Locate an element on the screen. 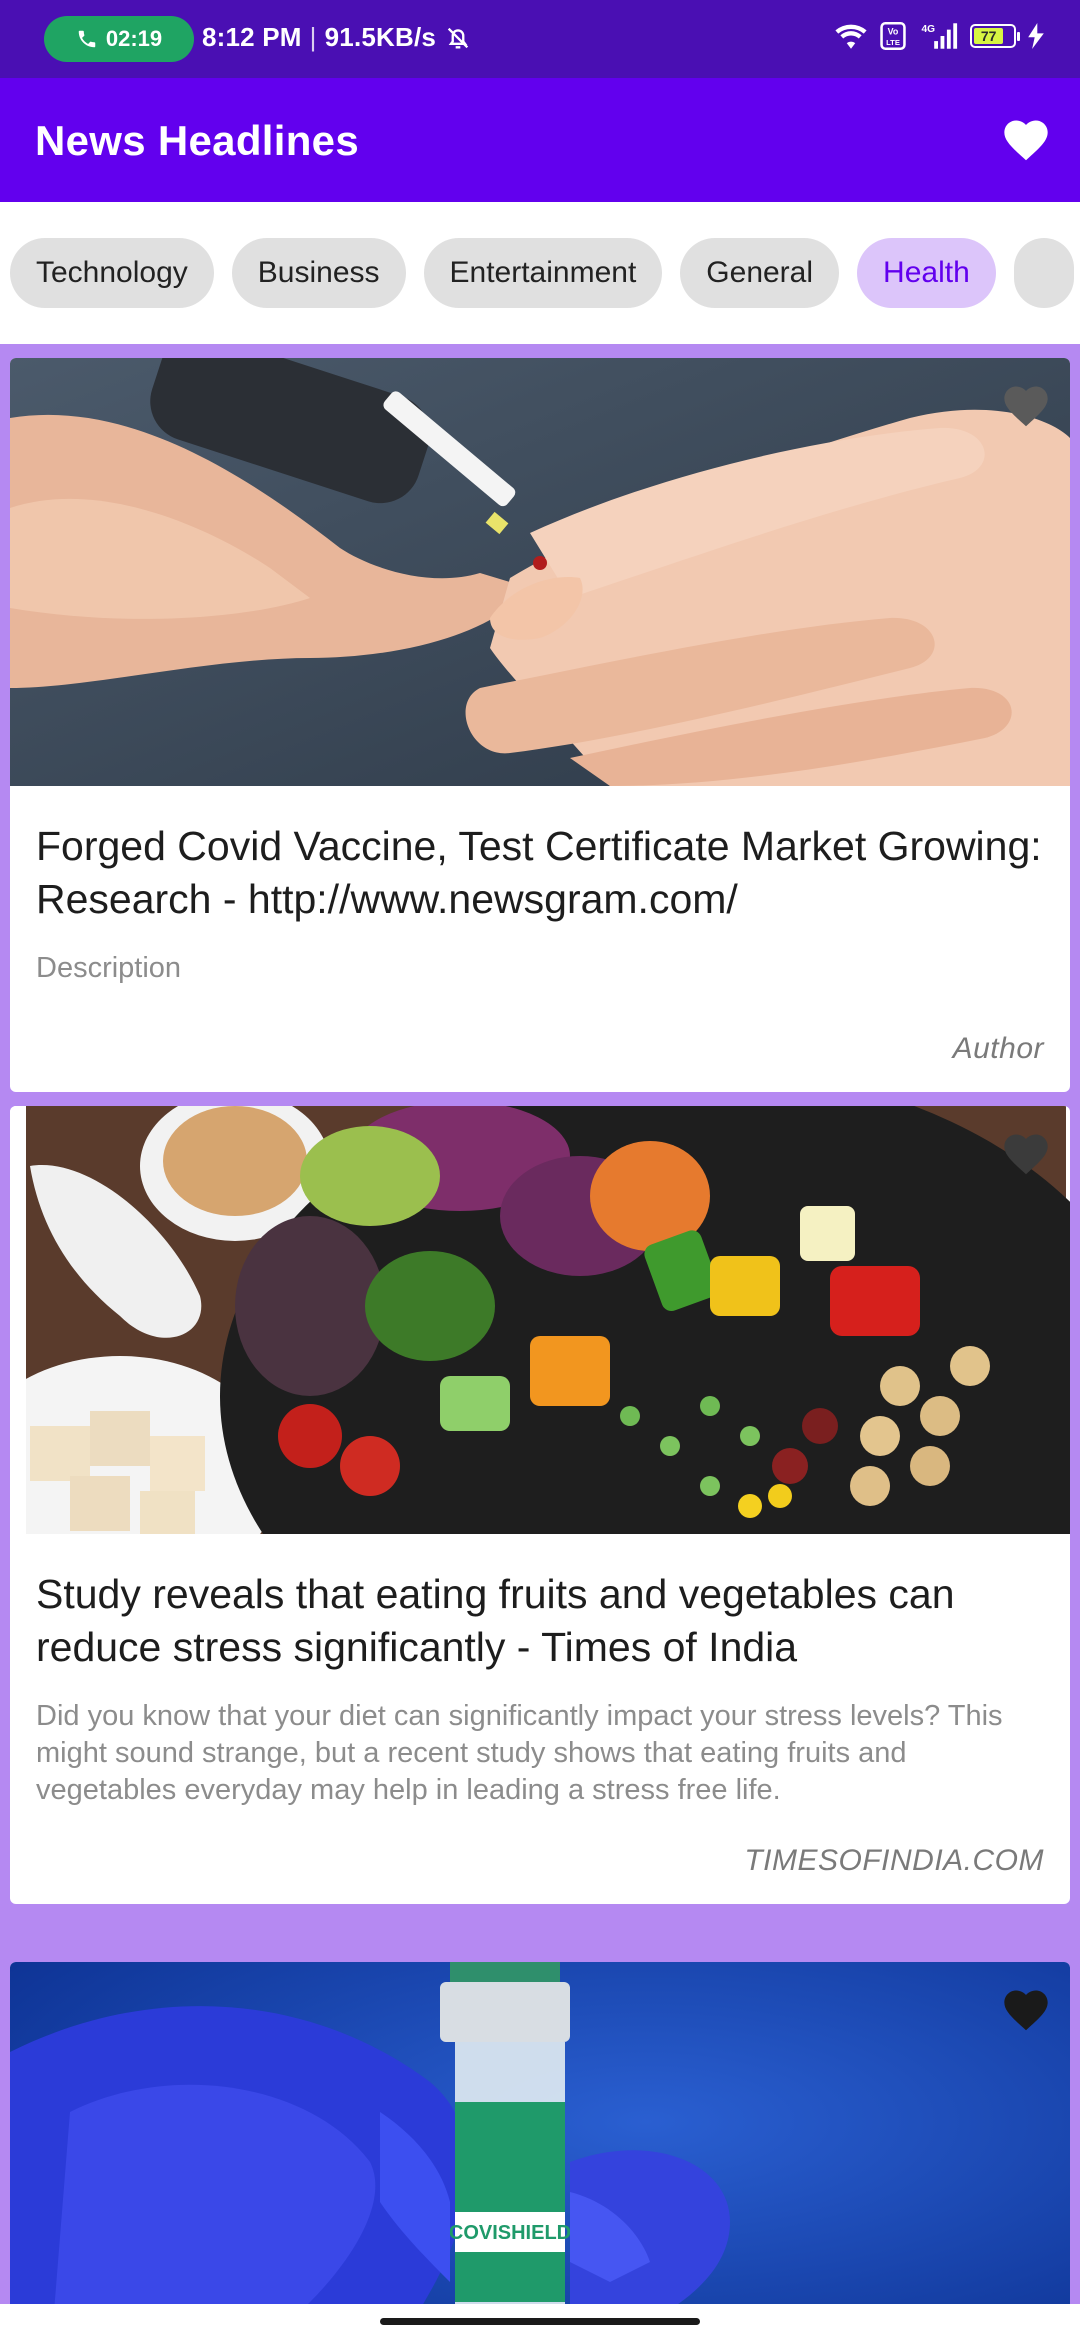 This screenshot has width=1080, height=2340. signal-icon: 4G is located at coordinates (939, 36).